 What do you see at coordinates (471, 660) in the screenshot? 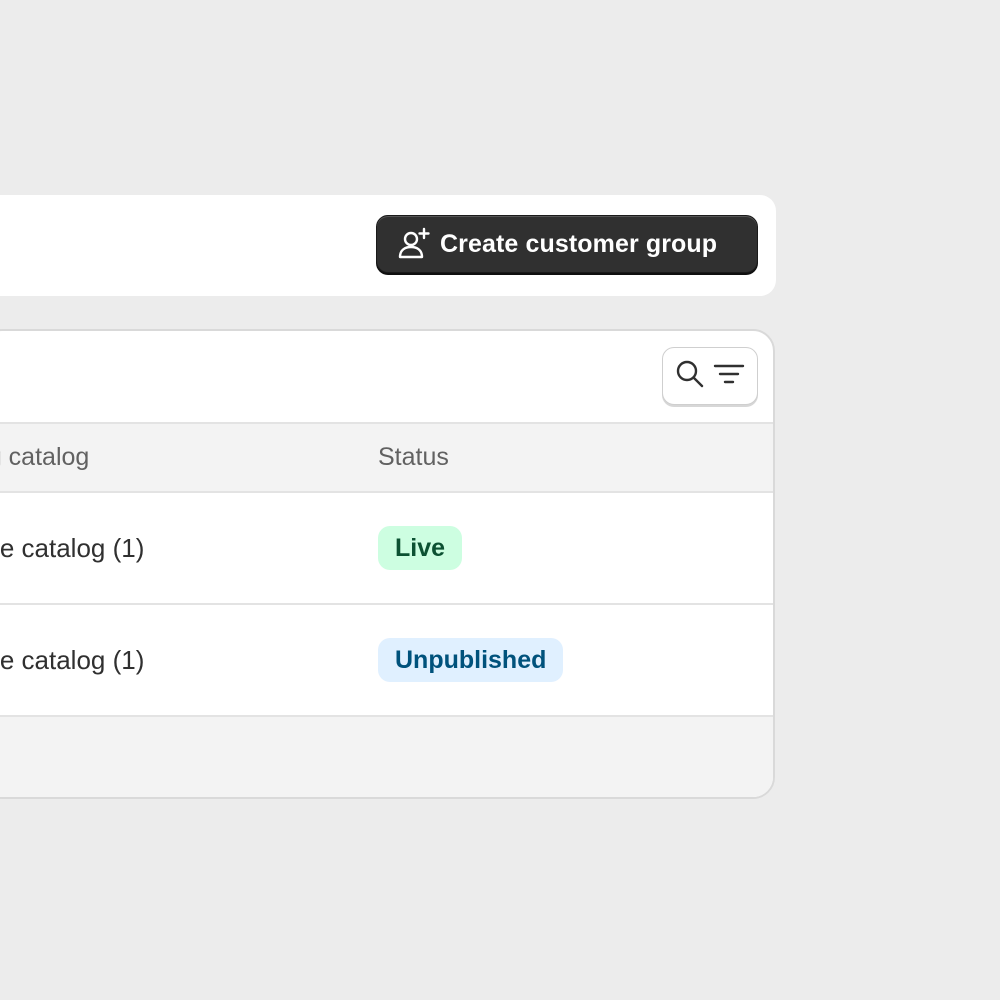
I see `status-badge: Unpublished` at bounding box center [471, 660].